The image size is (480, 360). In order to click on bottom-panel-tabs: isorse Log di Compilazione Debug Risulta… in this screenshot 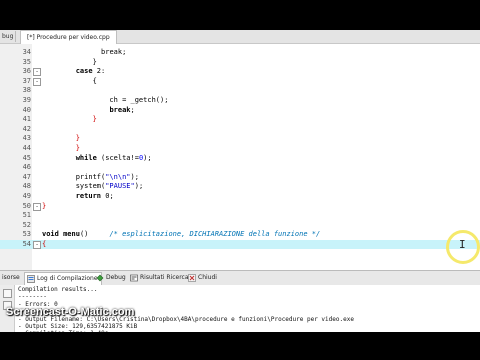, I will do `click(240, 278)`.